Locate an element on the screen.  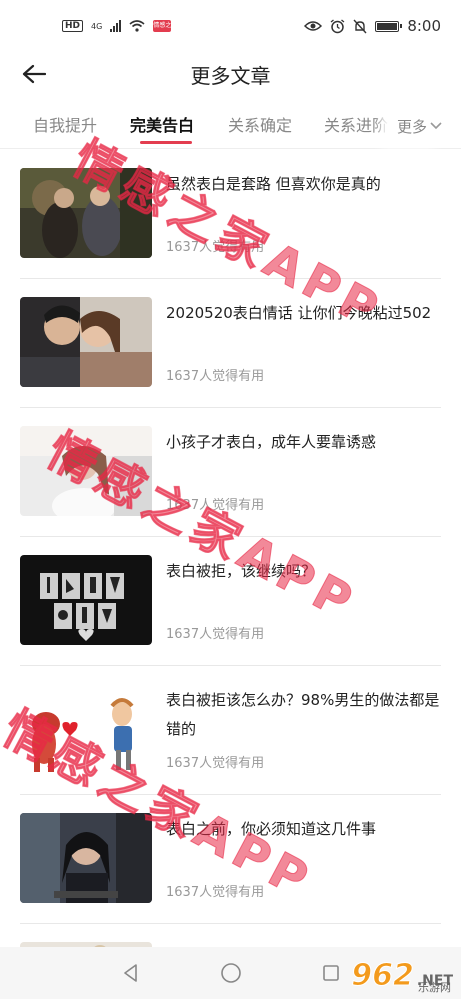
triangle-back-icon is located at coordinates (130, 973).